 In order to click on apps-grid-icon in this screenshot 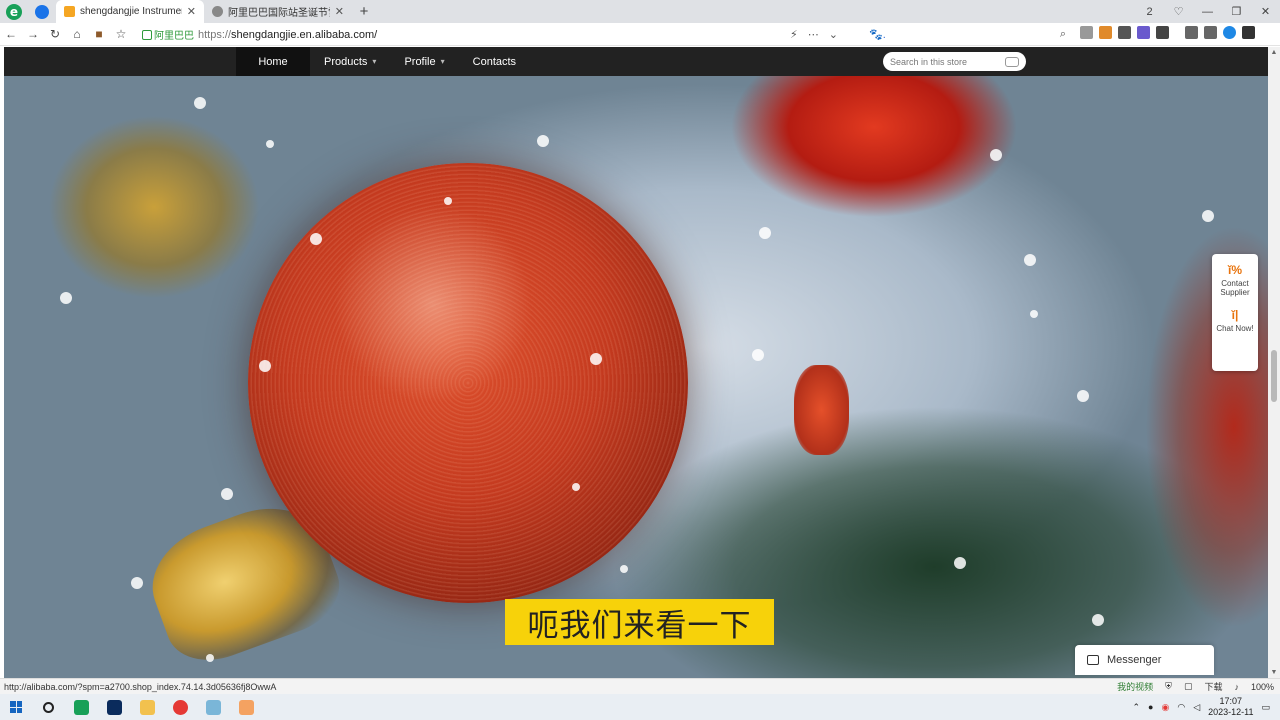, I will do `click(1162, 32)`.